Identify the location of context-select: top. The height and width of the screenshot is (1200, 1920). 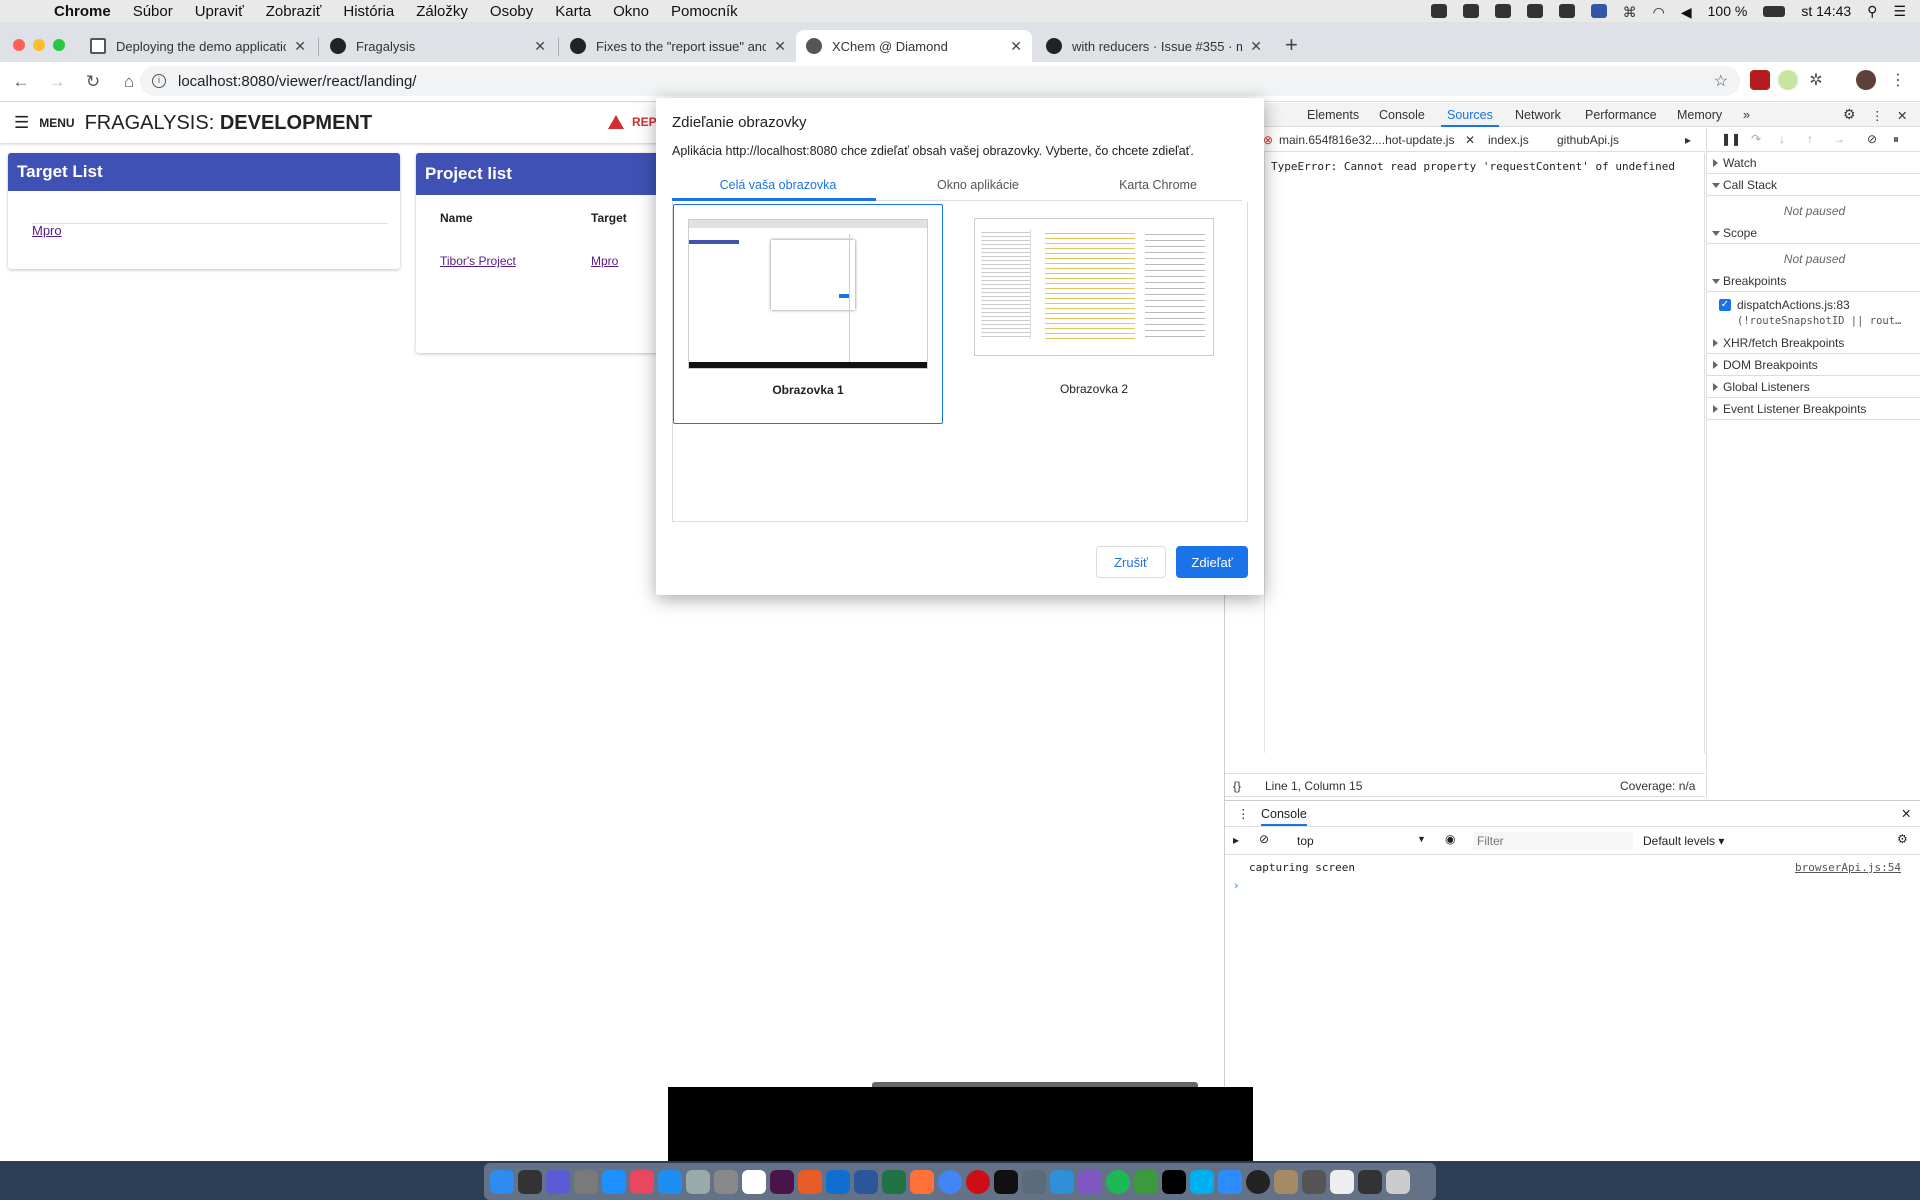
(1305, 841).